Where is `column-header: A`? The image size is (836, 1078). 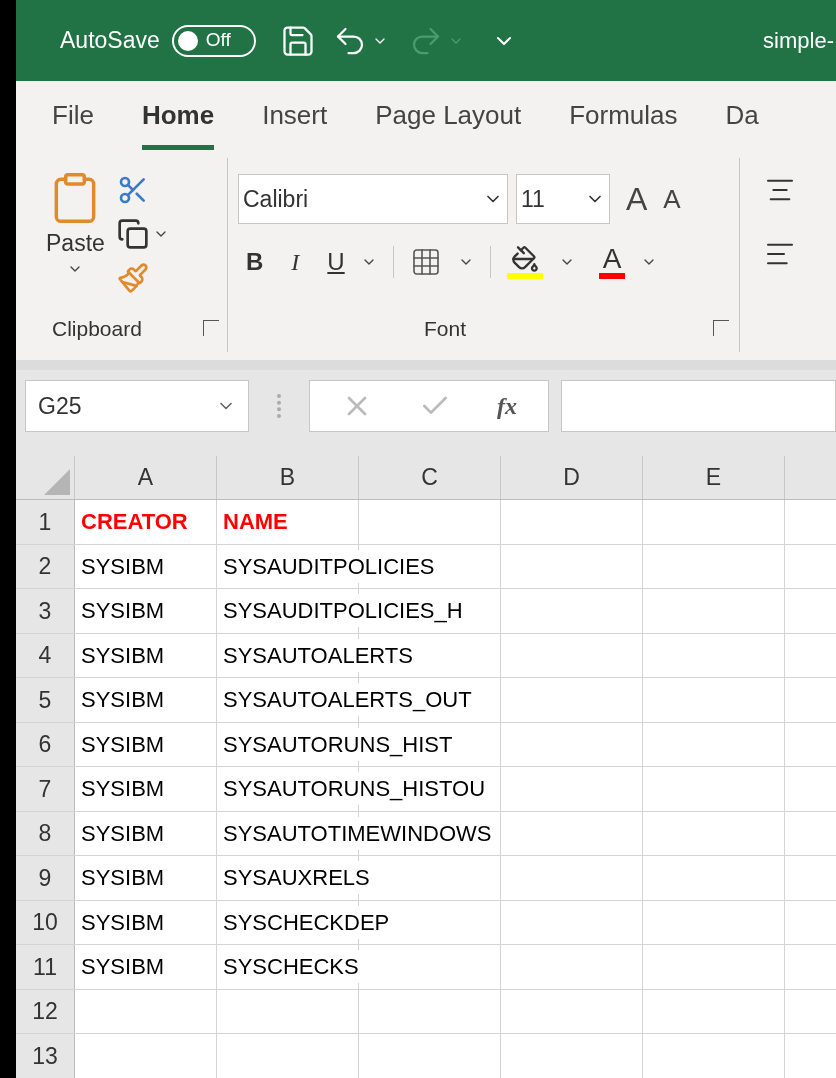
column-header: A is located at coordinates (146, 477).